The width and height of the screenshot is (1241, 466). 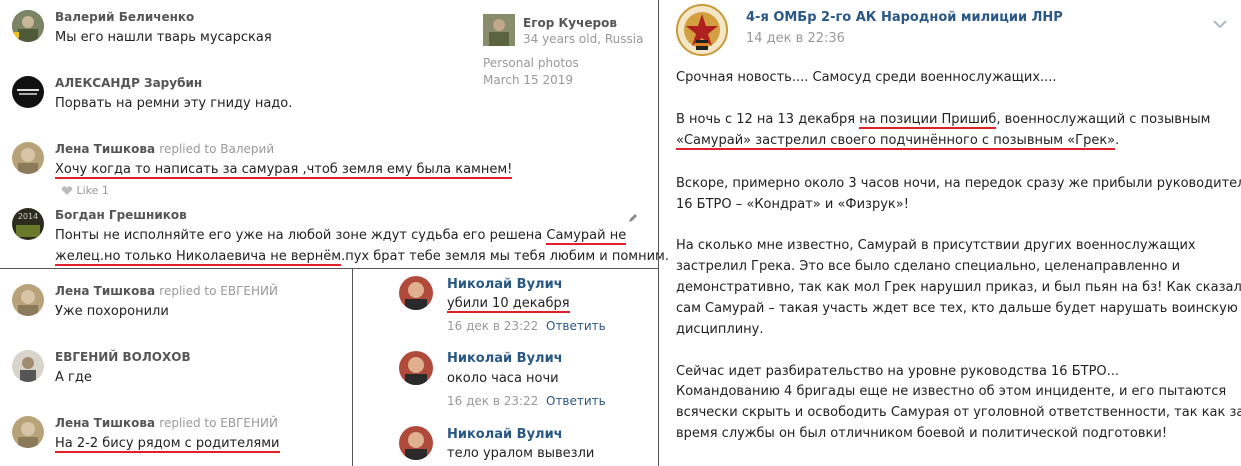 I want to click on comment-author: АЛЕКСАНДР Зарубин, so click(x=128, y=83).